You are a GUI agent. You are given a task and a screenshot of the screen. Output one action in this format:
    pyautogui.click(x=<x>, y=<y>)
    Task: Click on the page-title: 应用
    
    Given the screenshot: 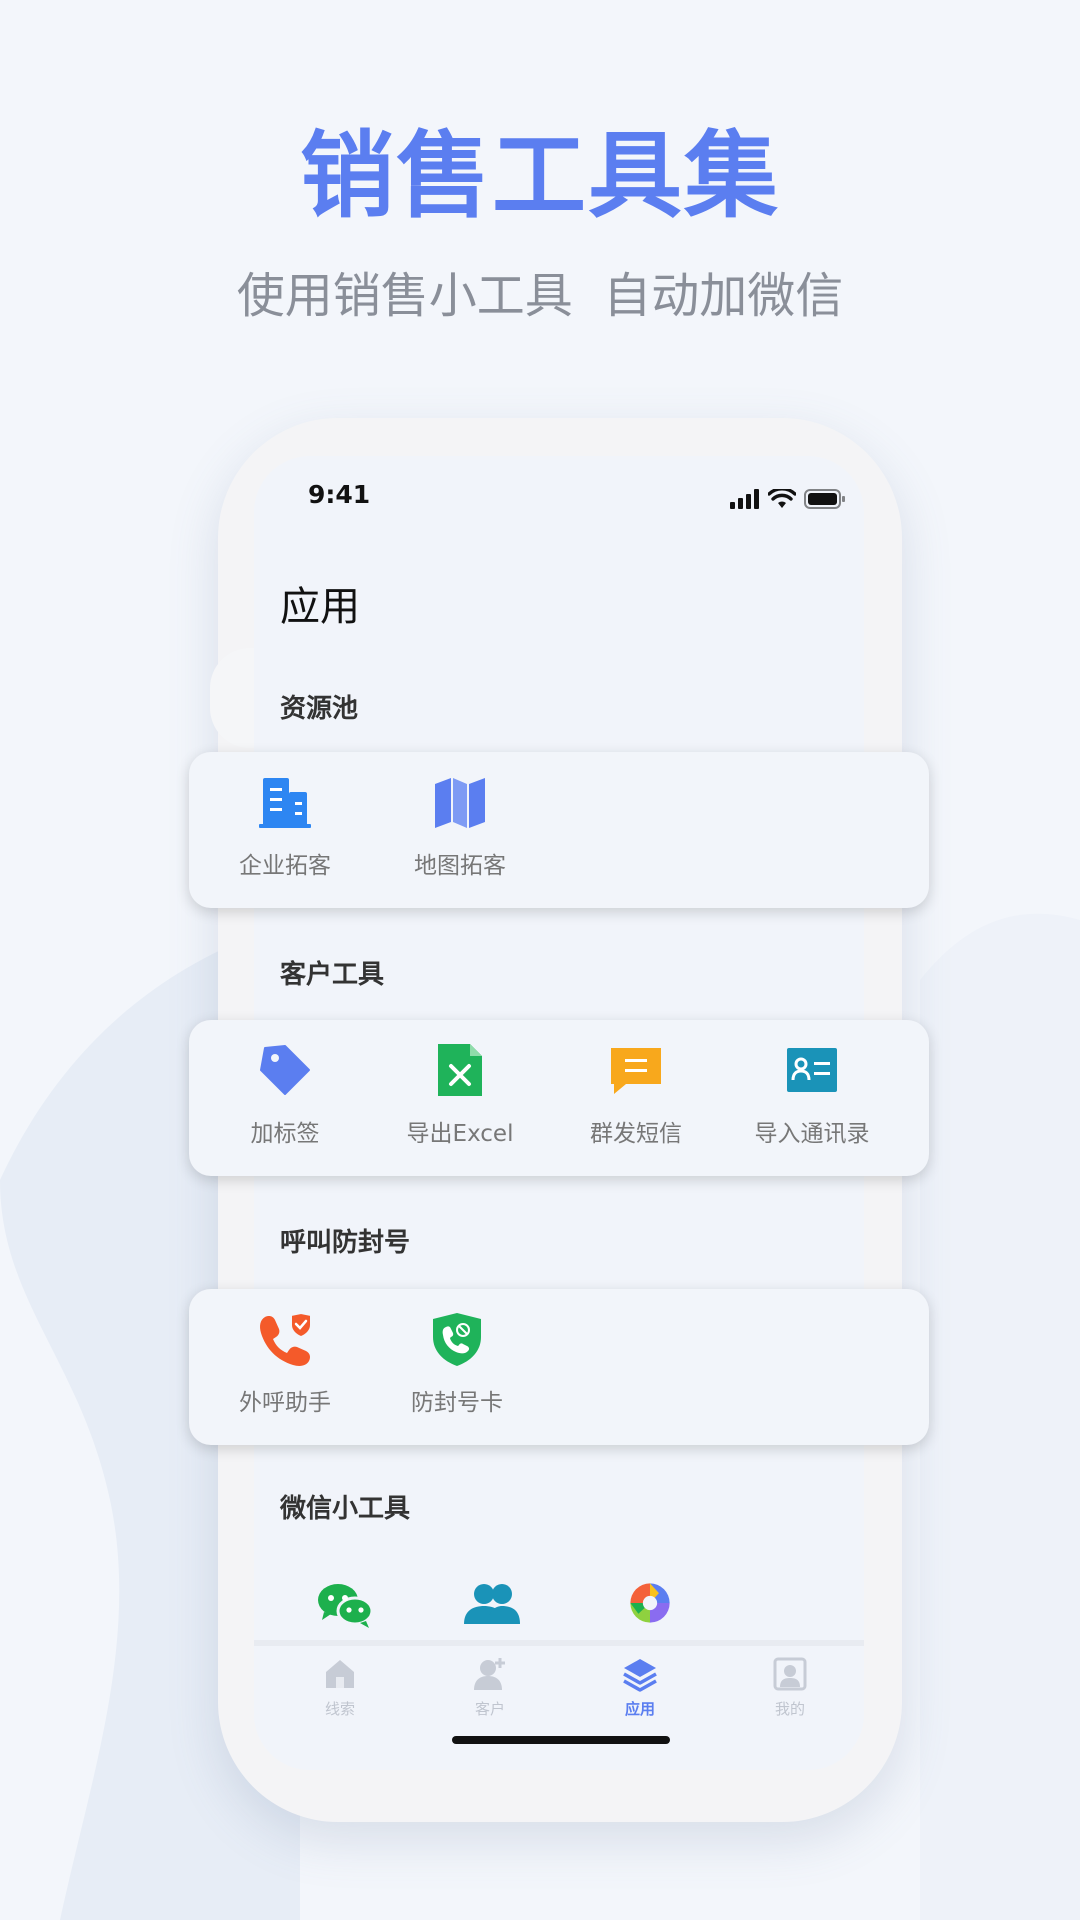 What is the action you would take?
    pyautogui.click(x=320, y=607)
    